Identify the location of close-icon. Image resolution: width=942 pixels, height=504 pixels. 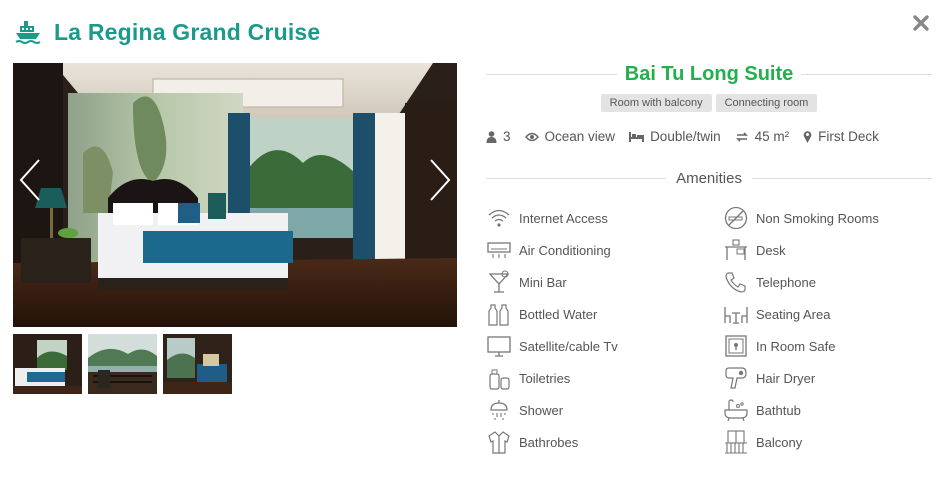
(921, 23).